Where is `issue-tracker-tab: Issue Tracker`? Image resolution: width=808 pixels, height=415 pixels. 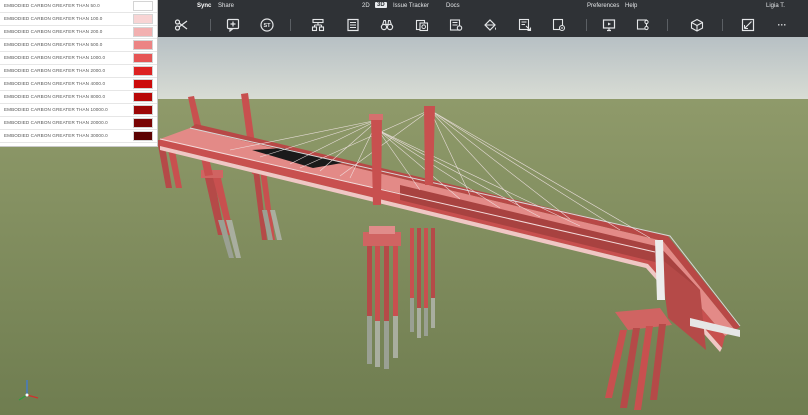 issue-tracker-tab: Issue Tracker is located at coordinates (411, 6).